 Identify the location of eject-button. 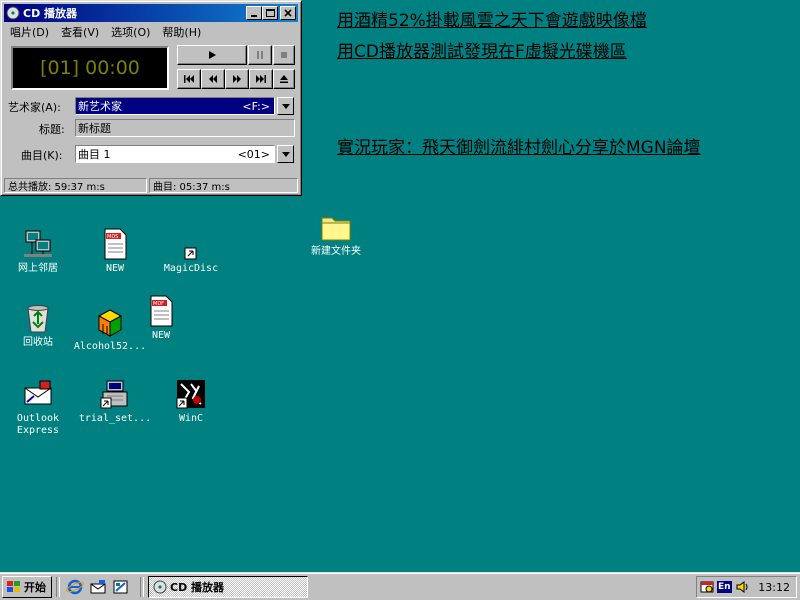
(284, 79).